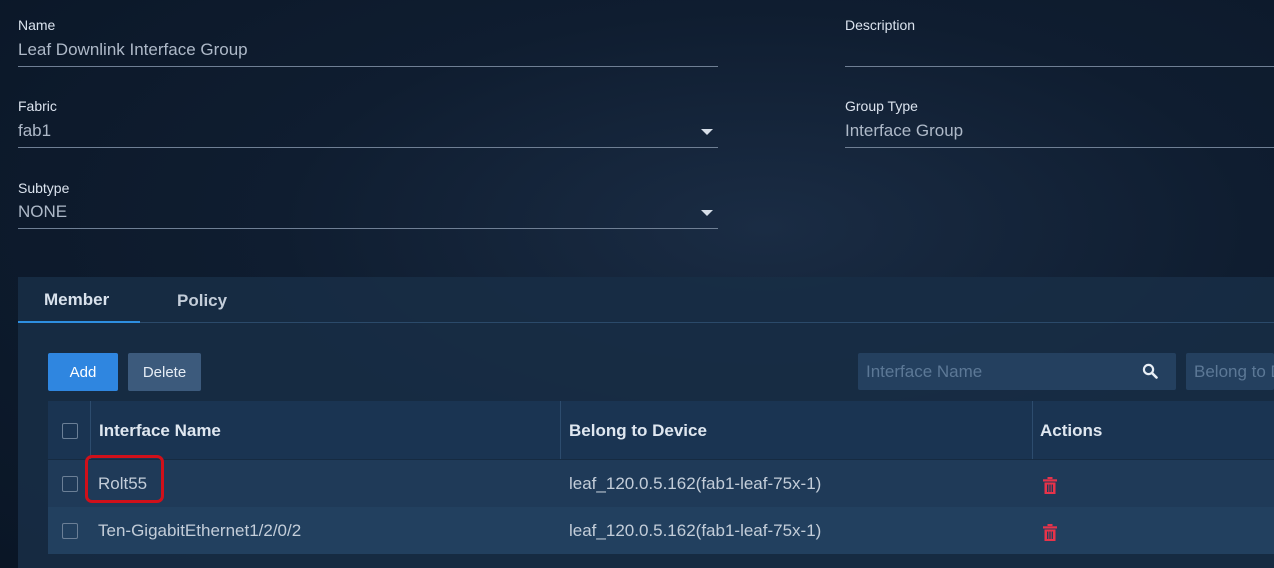  I want to click on name-value: Leaf Downlink Interface Group, so click(133, 50).